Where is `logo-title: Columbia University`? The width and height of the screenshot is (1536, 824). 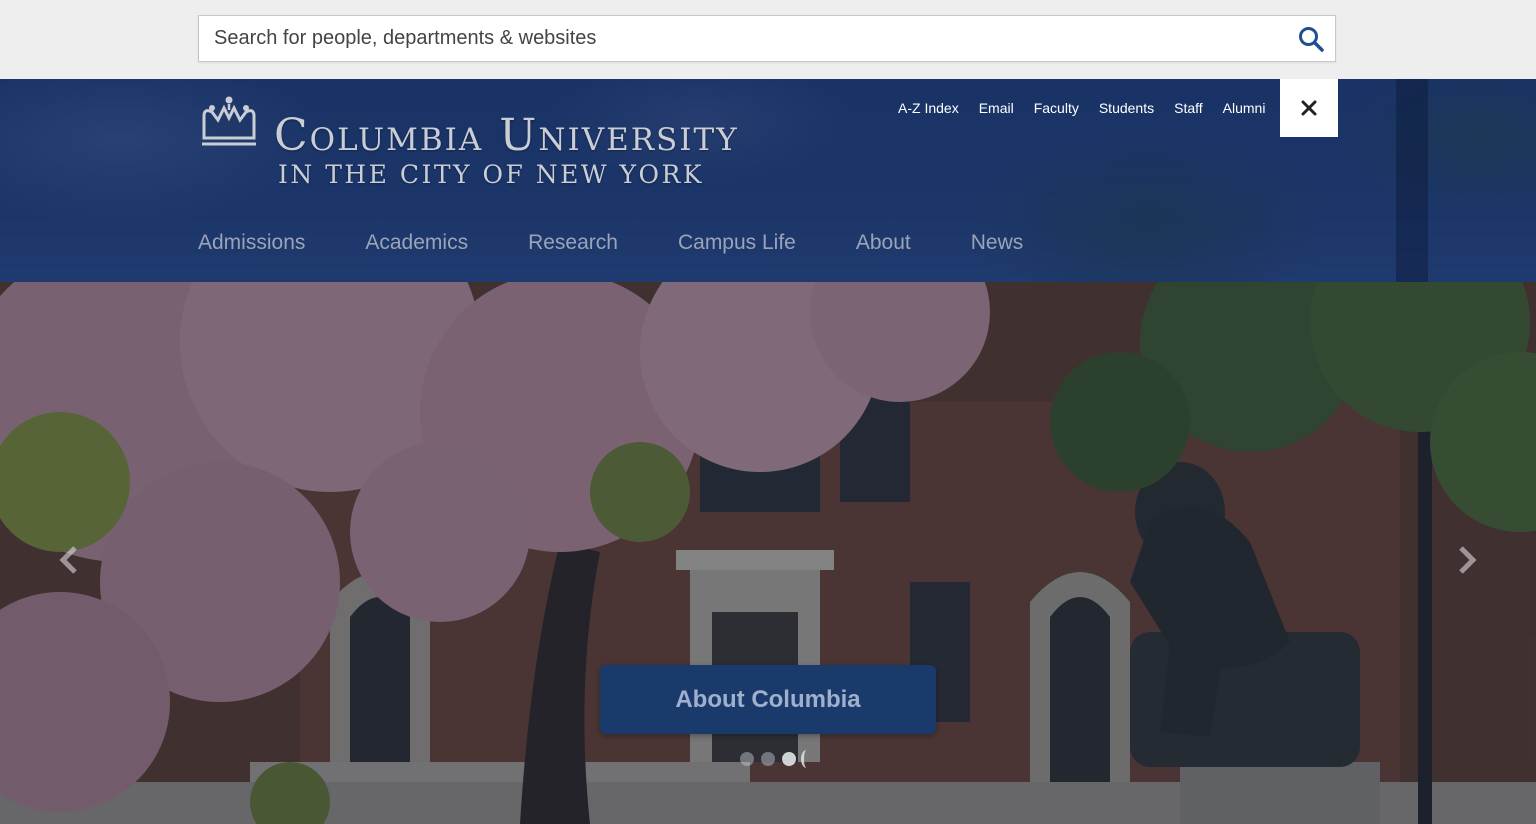
logo-title: Columbia University is located at coordinates (506, 135).